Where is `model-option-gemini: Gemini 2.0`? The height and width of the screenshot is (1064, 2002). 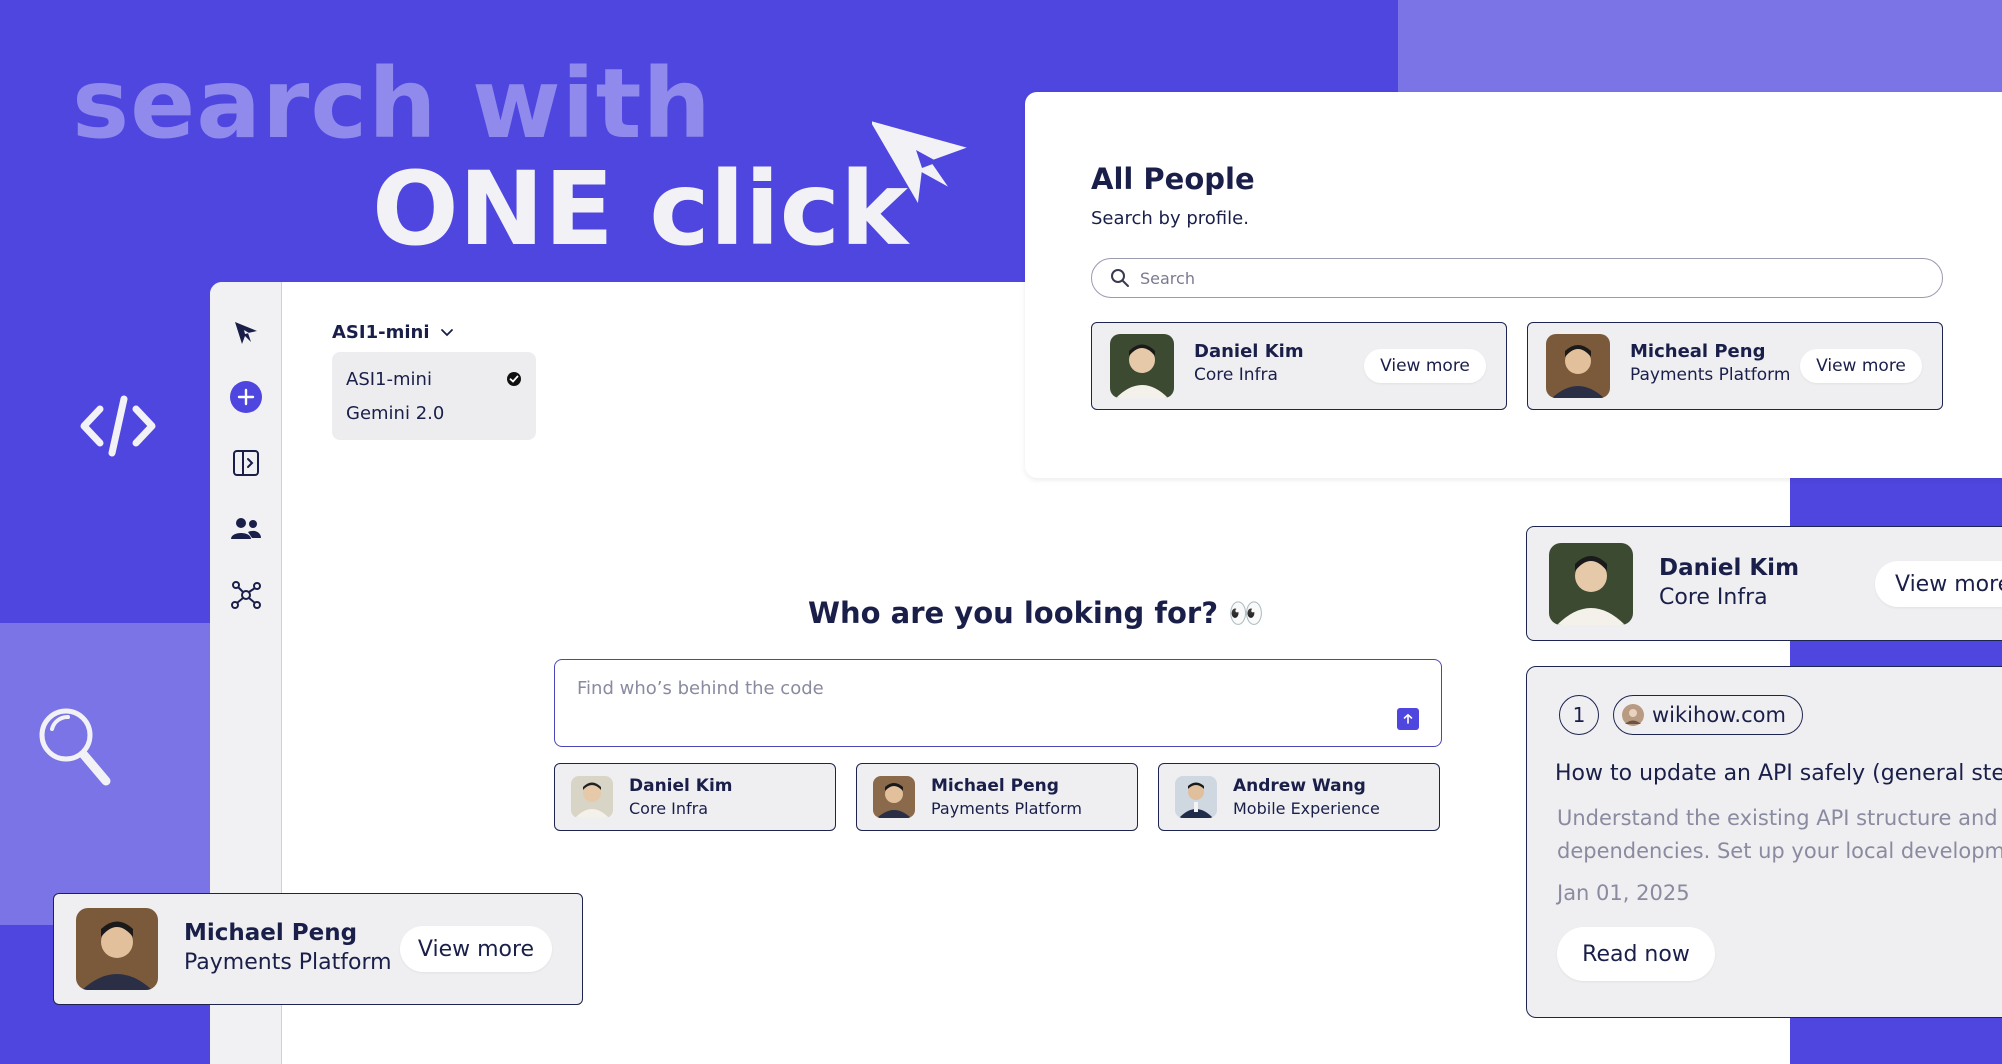 model-option-gemini: Gemini 2.0 is located at coordinates (434, 413).